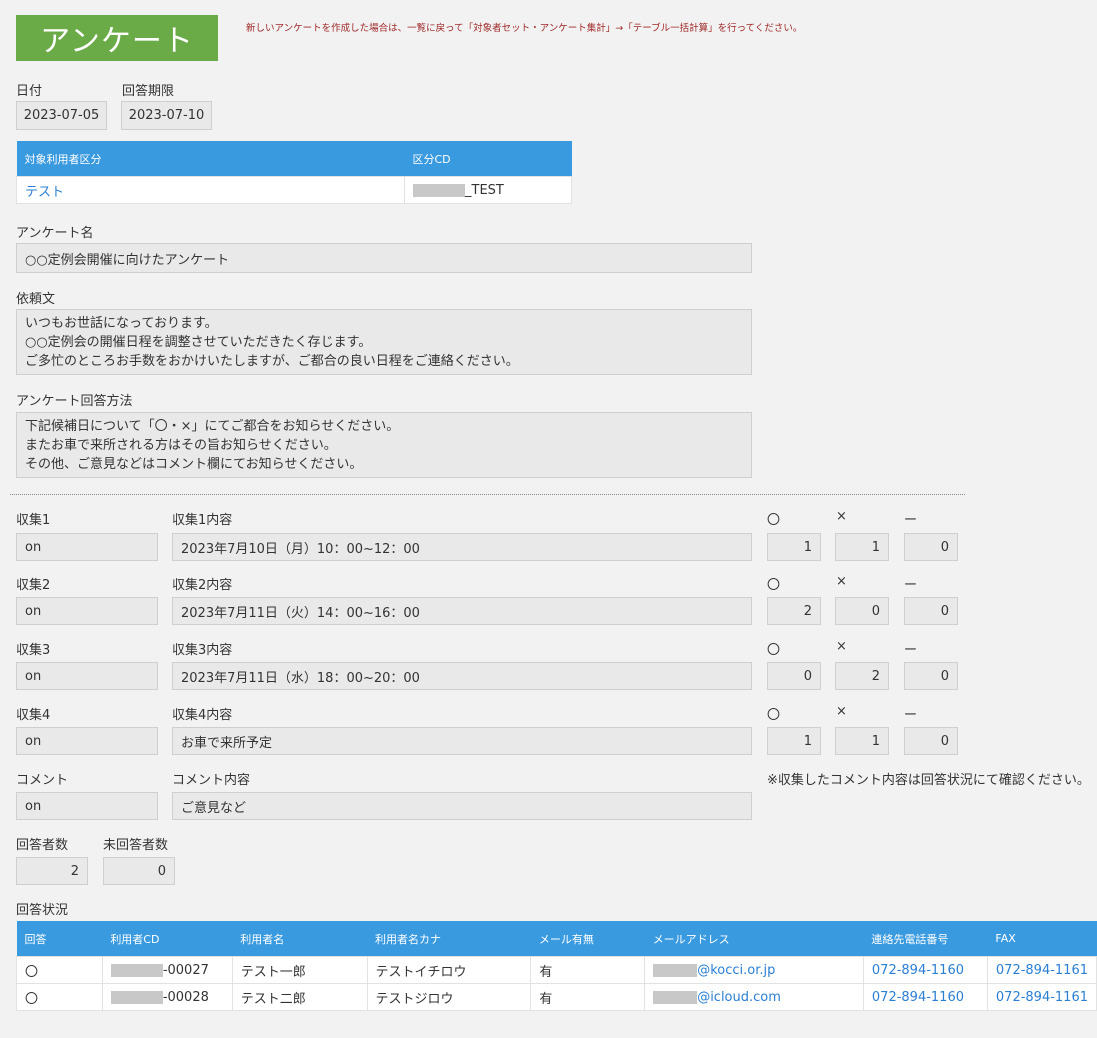 The height and width of the screenshot is (1038, 1097). What do you see at coordinates (202, 650) in the screenshot?
I see `collection-content-label: 収集3内容` at bounding box center [202, 650].